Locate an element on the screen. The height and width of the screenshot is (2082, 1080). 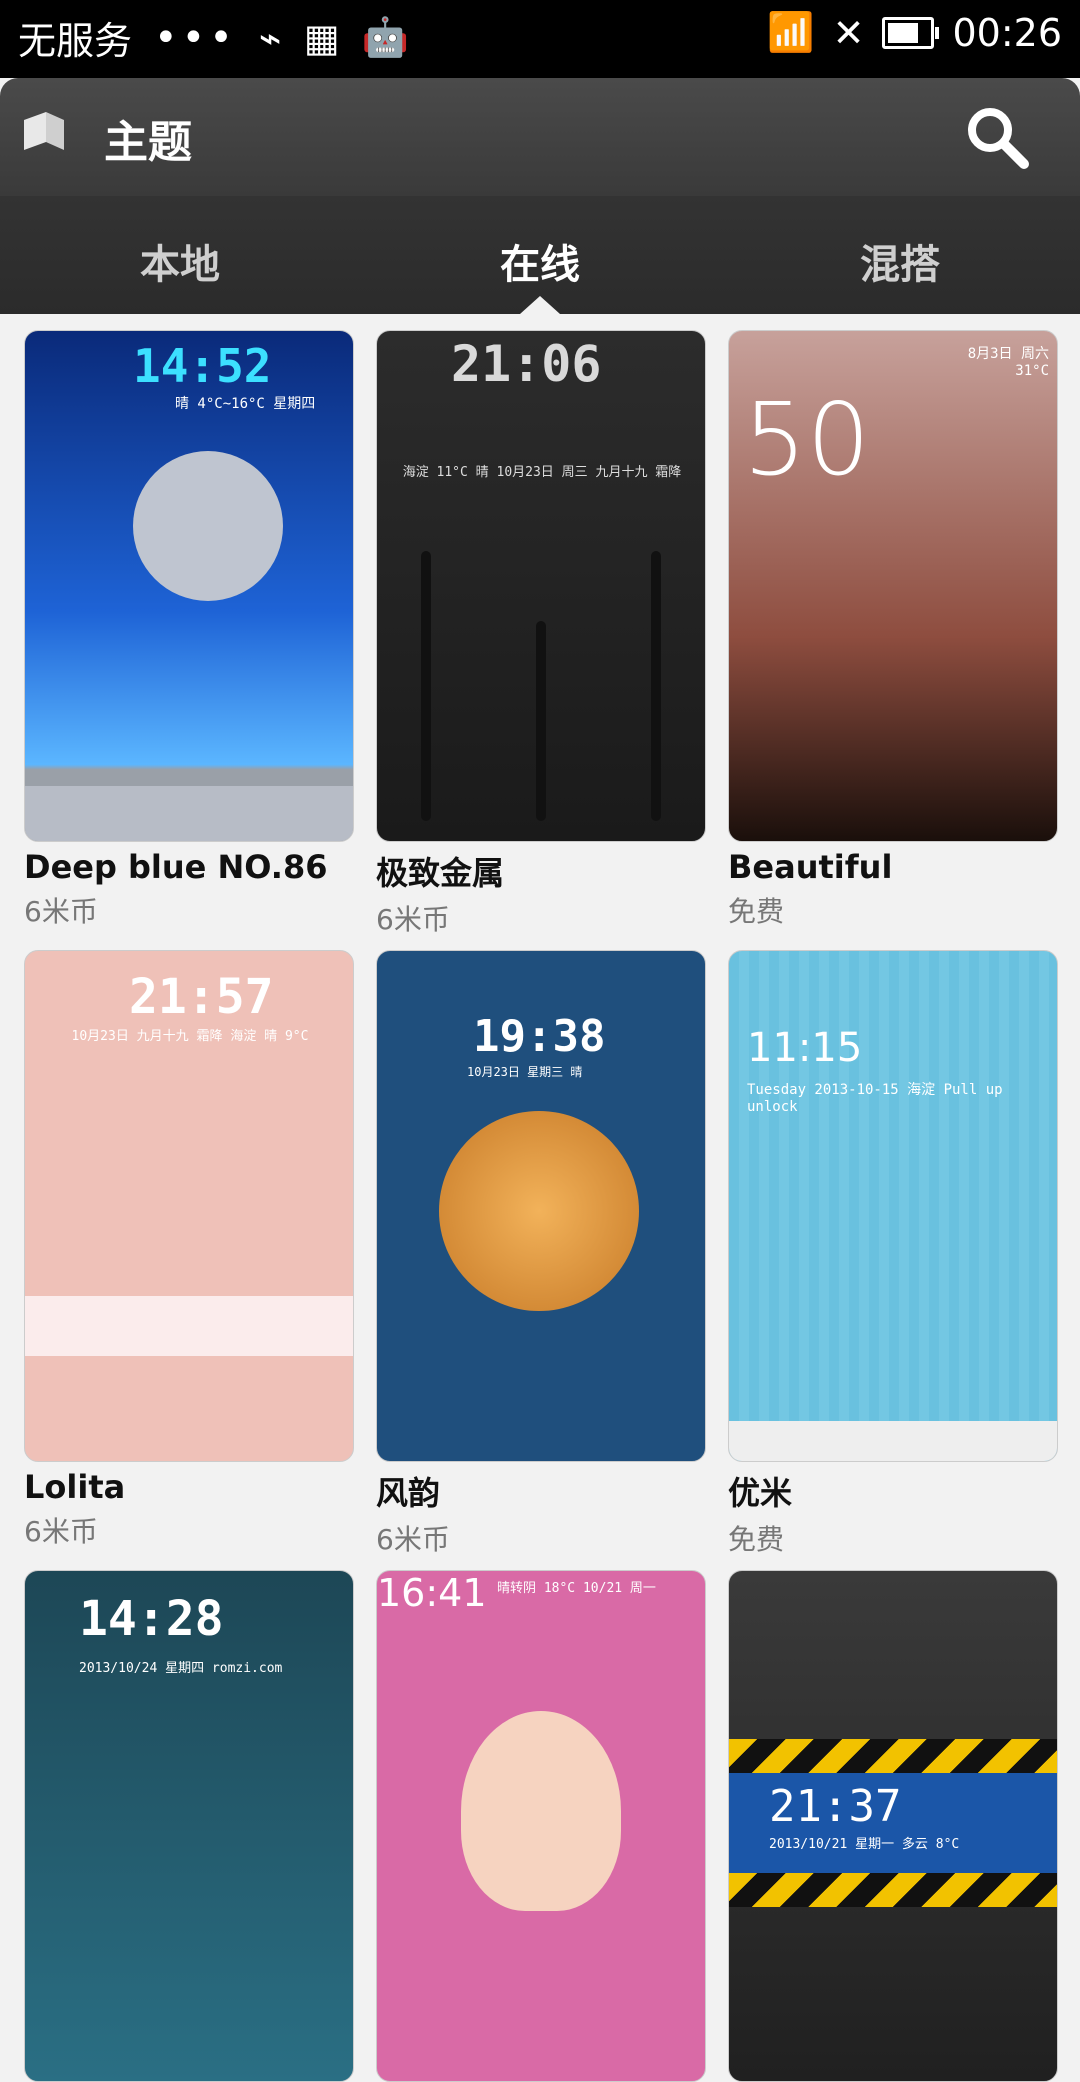
preview-extra: 8月3日 周六 31°C is located at coordinates (1008, 362).